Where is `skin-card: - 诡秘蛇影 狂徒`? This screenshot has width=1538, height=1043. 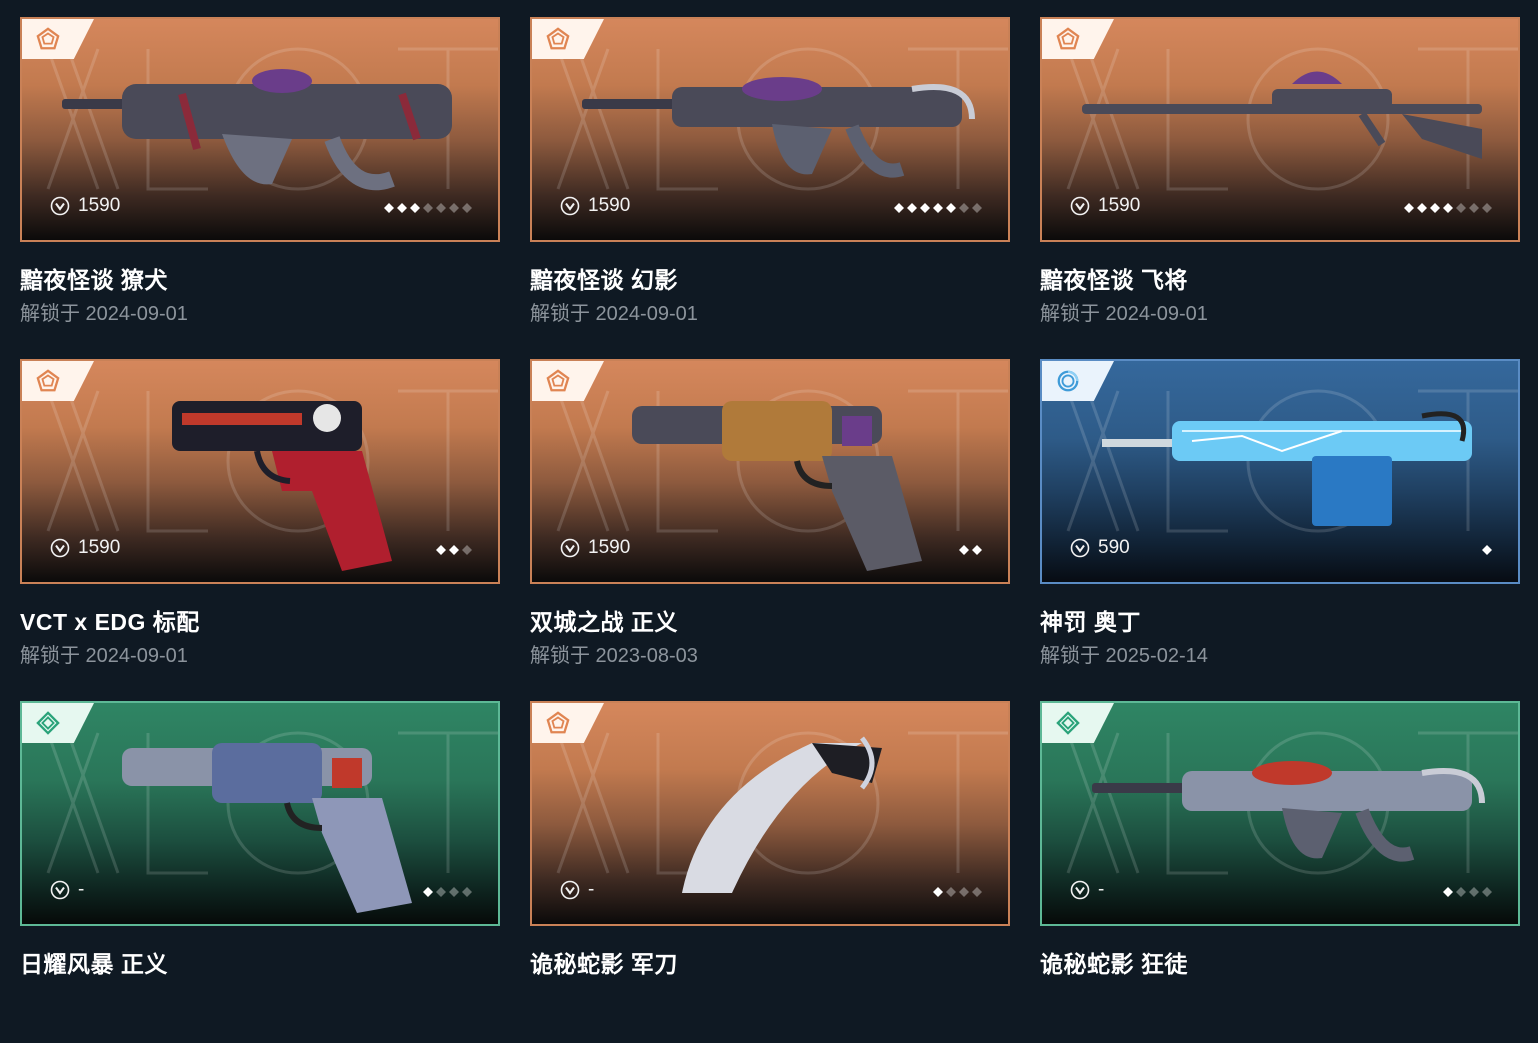 skin-card: - 诡秘蛇影 狂徒 is located at coordinates (1280, 872).